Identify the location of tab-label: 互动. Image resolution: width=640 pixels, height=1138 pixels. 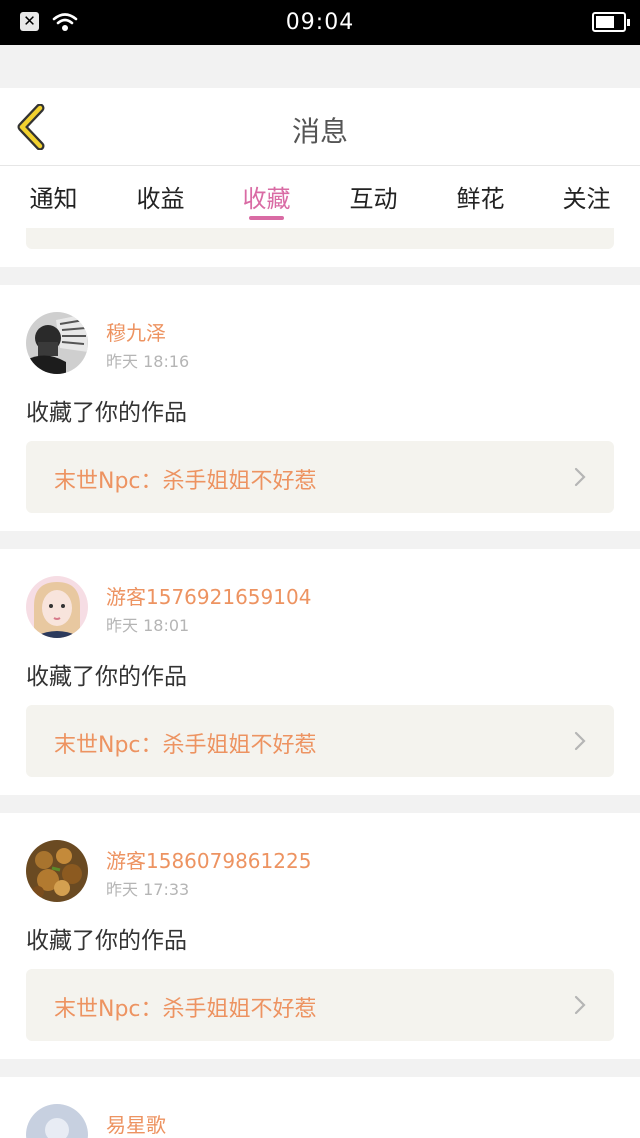
(373, 199).